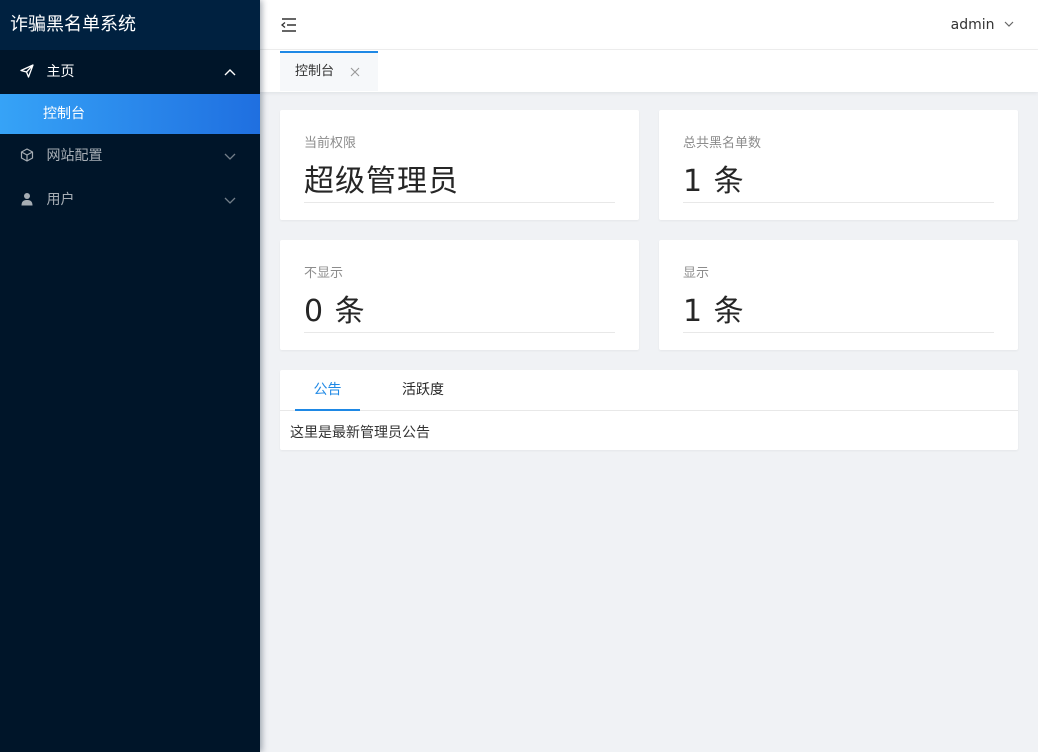 Image resolution: width=1038 pixels, height=752 pixels. Describe the element at coordinates (130, 200) in the screenshot. I see `sidebar-item-users: 用户` at that location.